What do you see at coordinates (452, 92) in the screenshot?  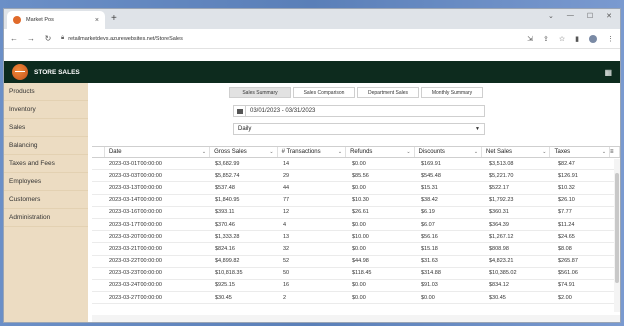 I see `tab-monthly-summary: Monthly Summary` at bounding box center [452, 92].